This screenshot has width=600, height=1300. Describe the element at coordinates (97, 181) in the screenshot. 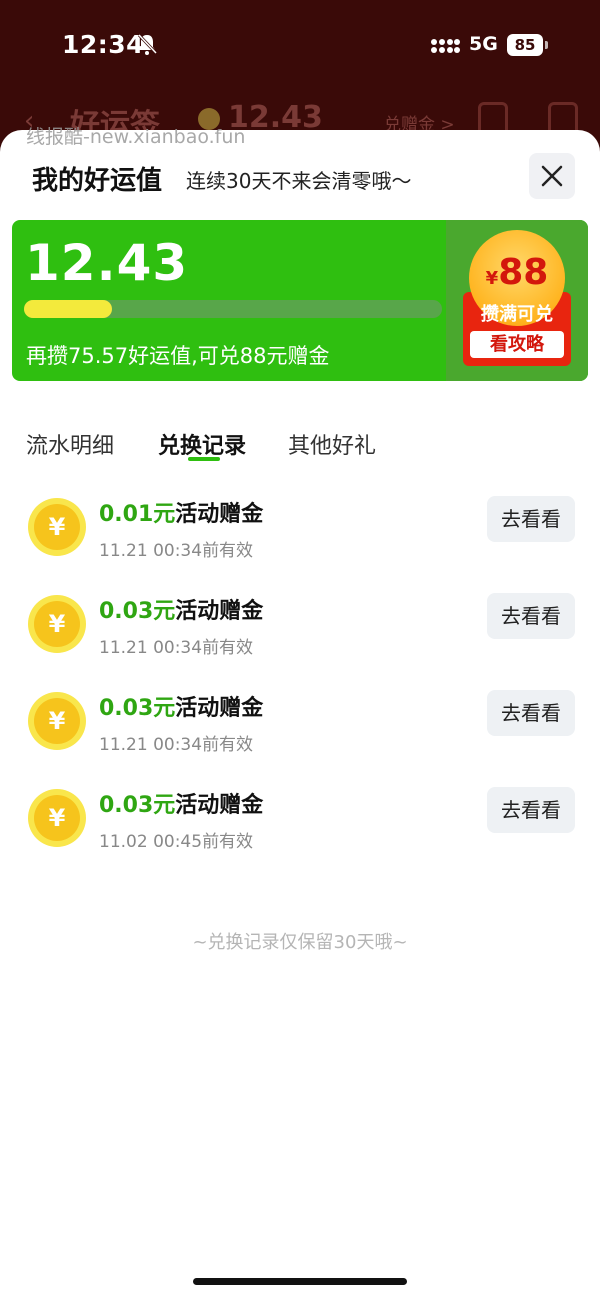

I see `sheet-title: 我的好运值` at that location.